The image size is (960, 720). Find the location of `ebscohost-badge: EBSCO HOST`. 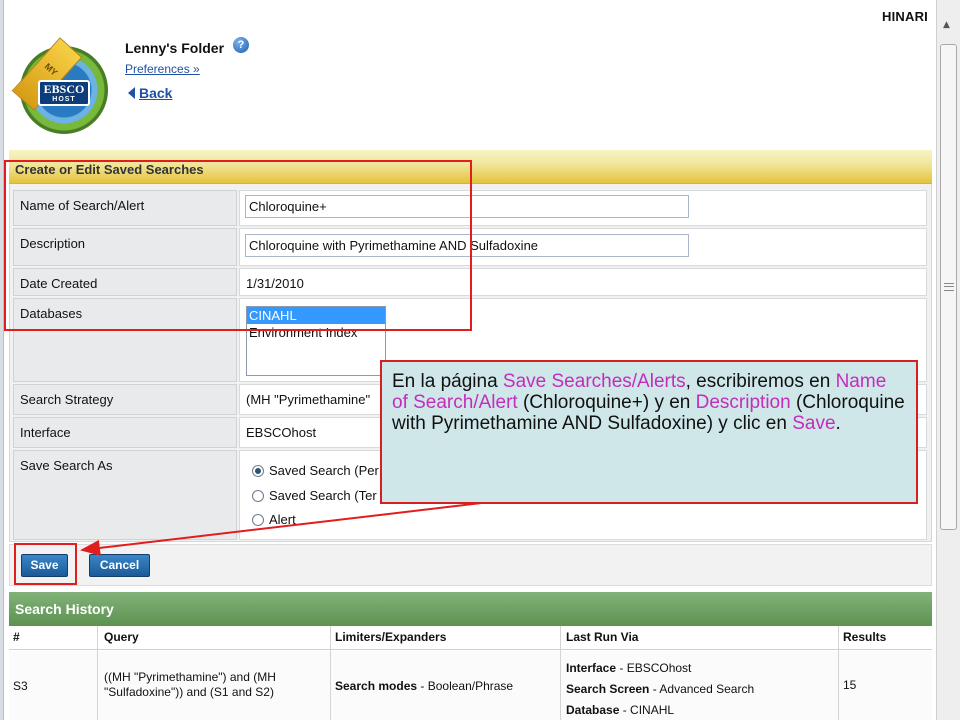

ebscohost-badge: EBSCO HOST is located at coordinates (64, 93).